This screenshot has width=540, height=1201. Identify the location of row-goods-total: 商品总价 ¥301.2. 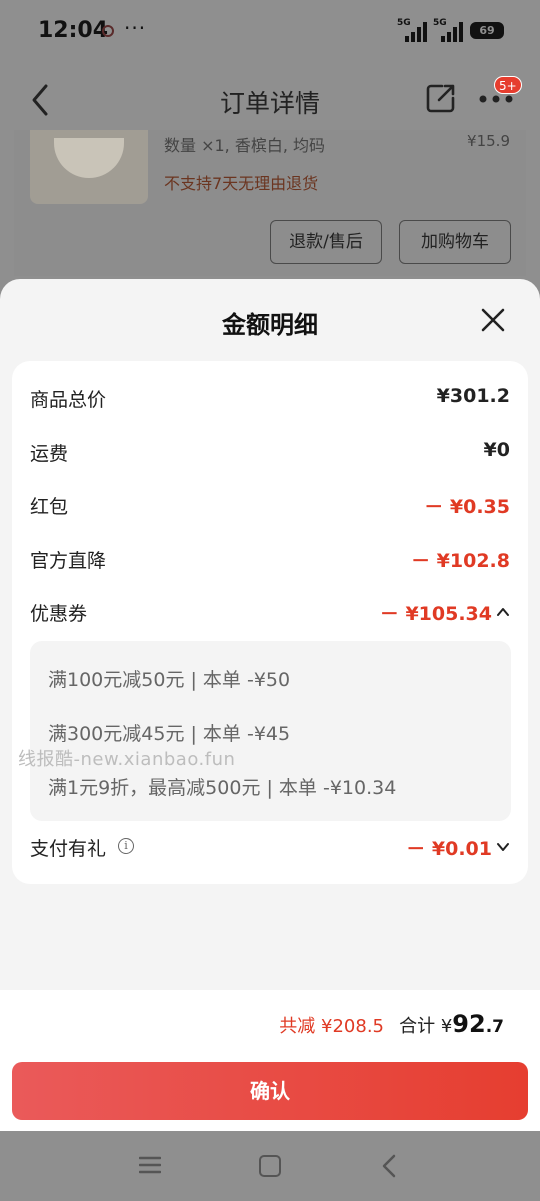
(270, 400).